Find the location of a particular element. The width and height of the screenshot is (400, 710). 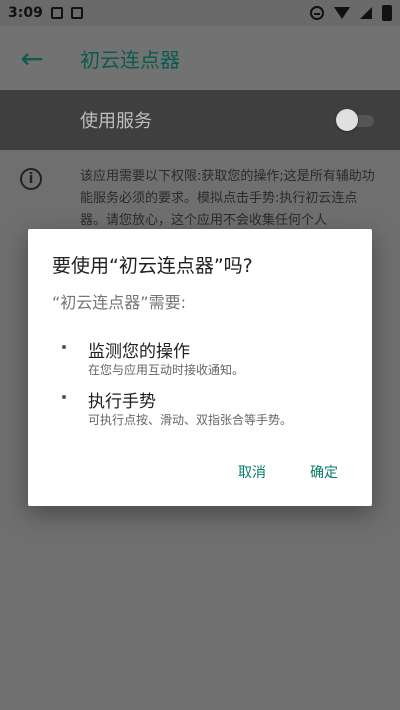

dialog-subtitle: “初云连点器”需要: is located at coordinates (119, 302).